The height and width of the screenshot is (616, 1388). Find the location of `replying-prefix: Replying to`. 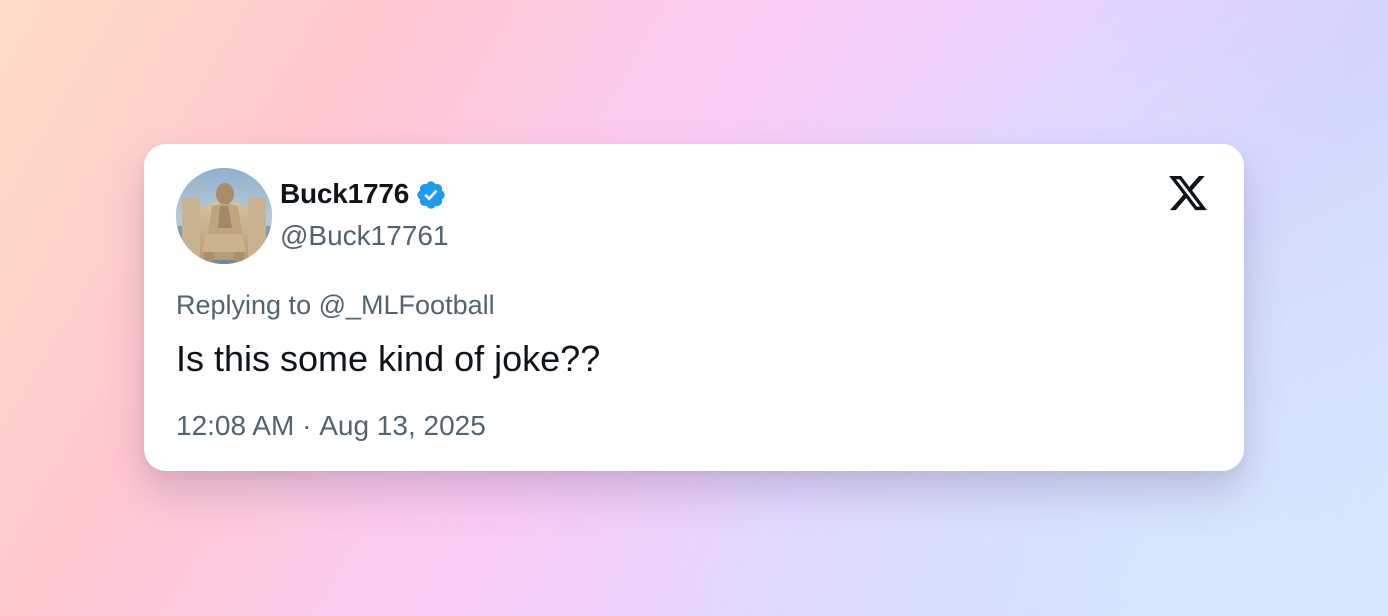

replying-prefix: Replying to is located at coordinates (244, 305).